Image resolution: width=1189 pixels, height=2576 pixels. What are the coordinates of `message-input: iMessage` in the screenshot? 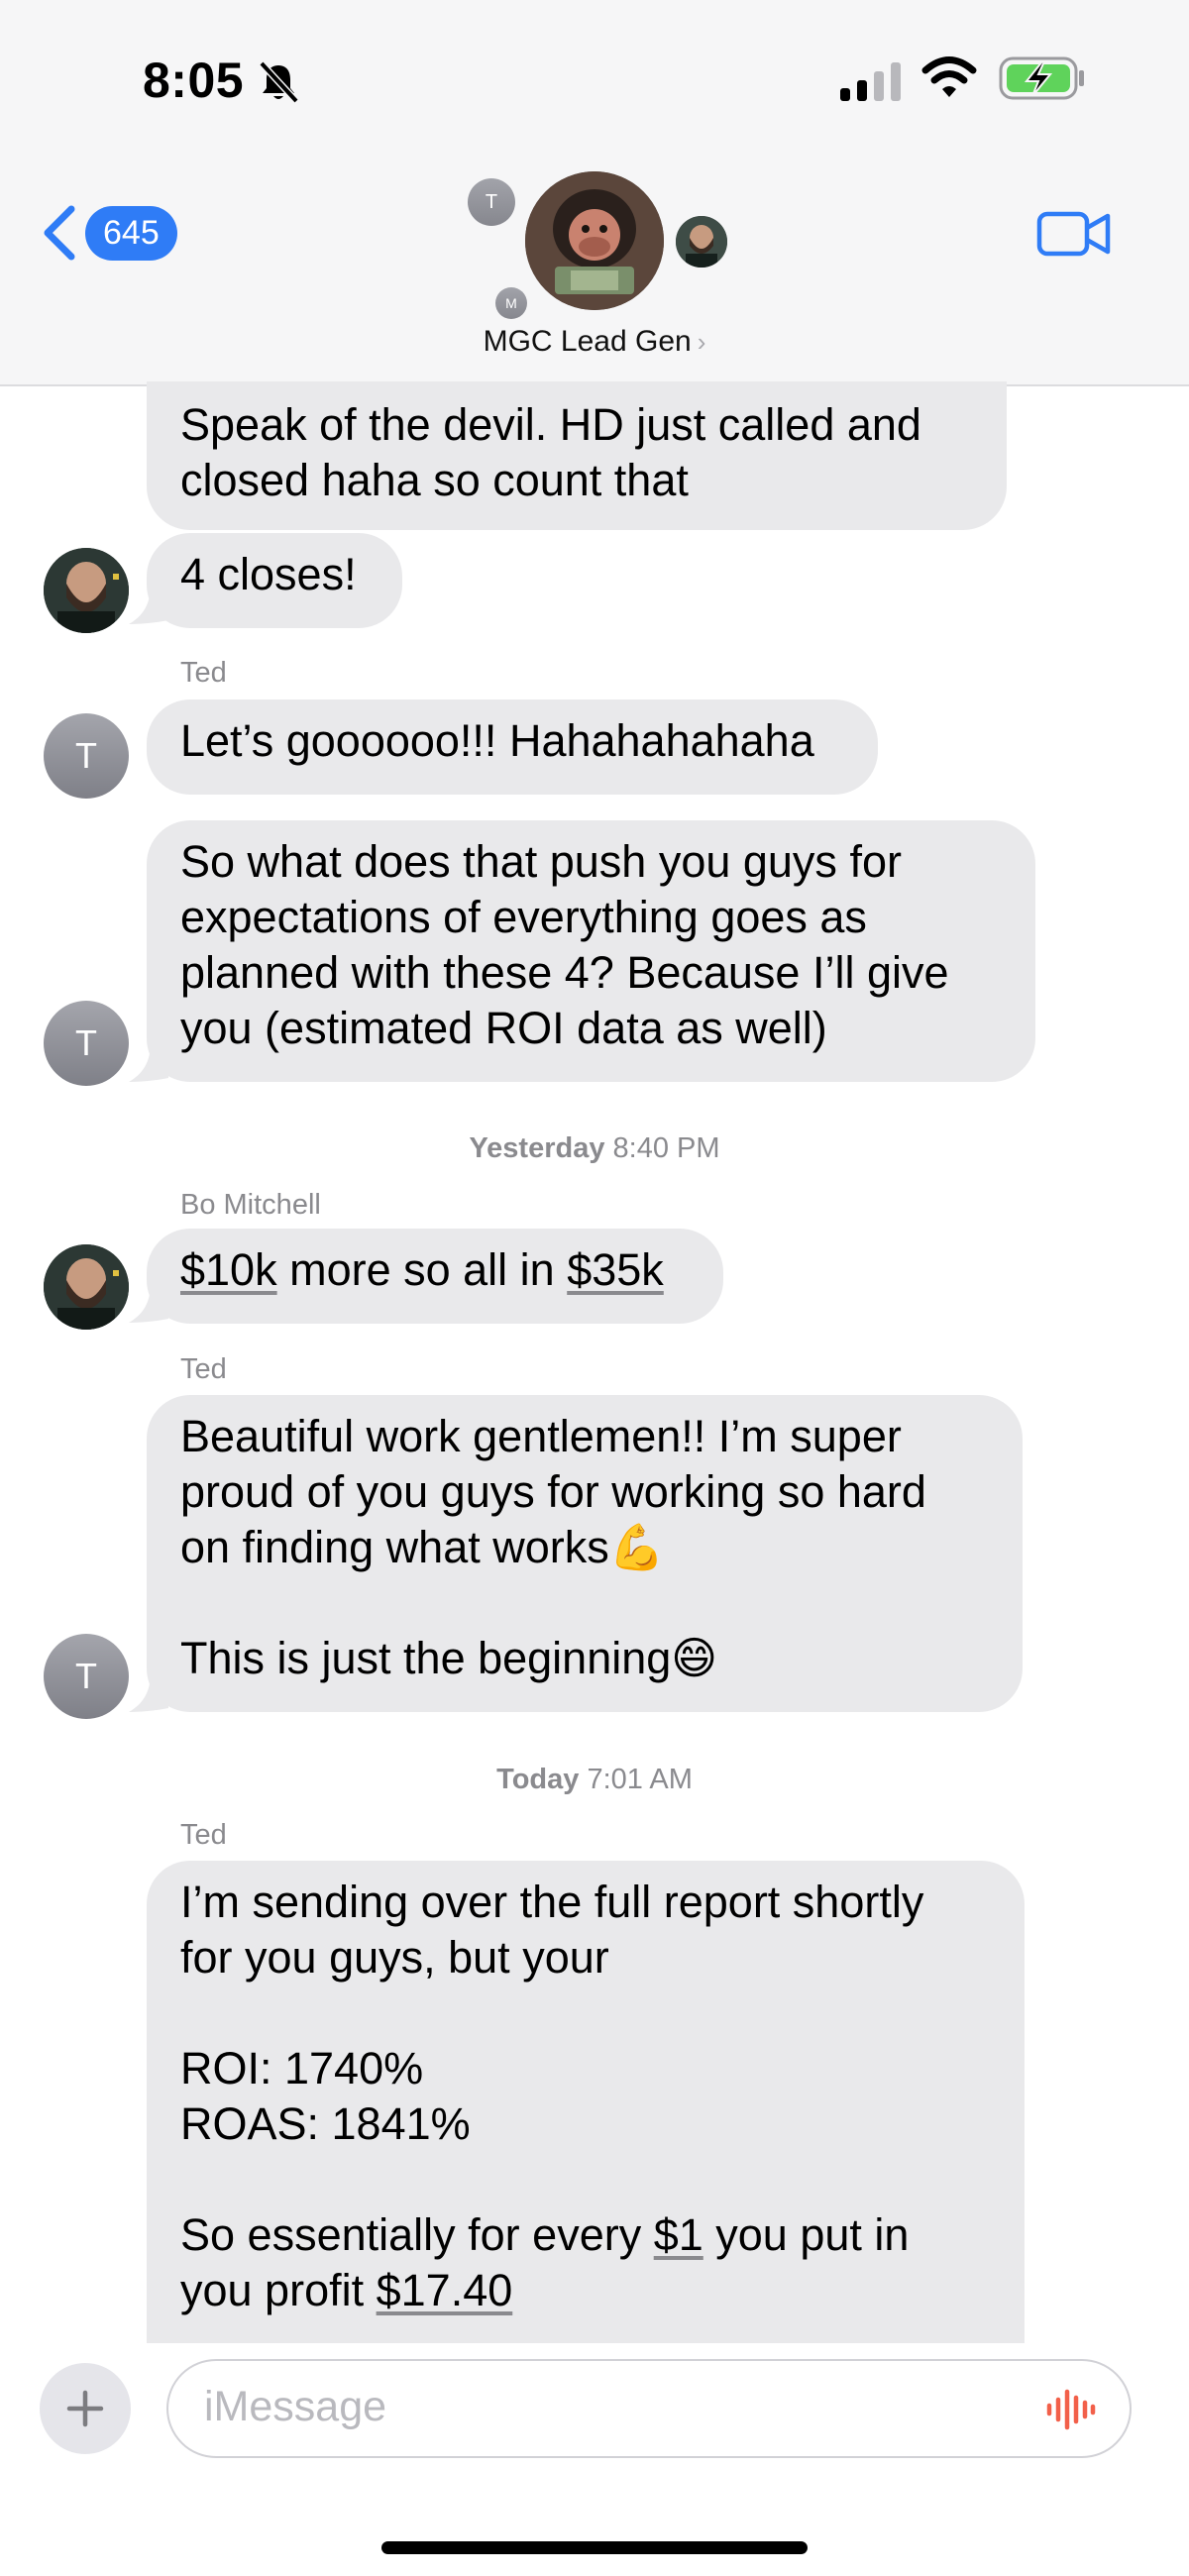 It's located at (649, 2408).